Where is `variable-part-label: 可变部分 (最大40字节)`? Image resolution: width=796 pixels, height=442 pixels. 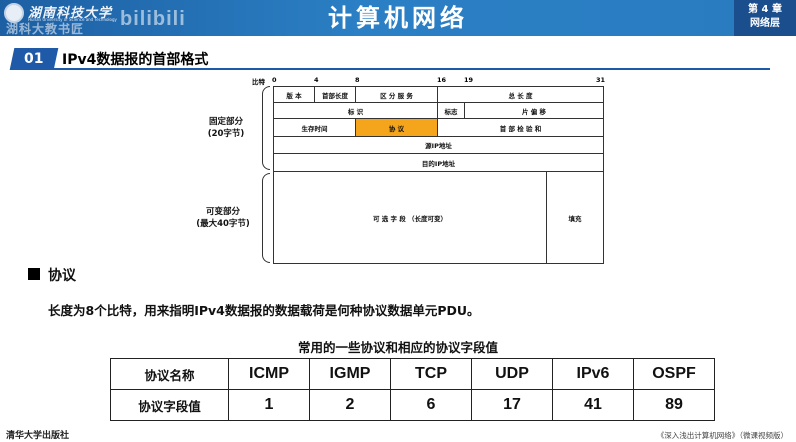
variable-part-label: 可变部分 (最大40字节) is located at coordinates (223, 218).